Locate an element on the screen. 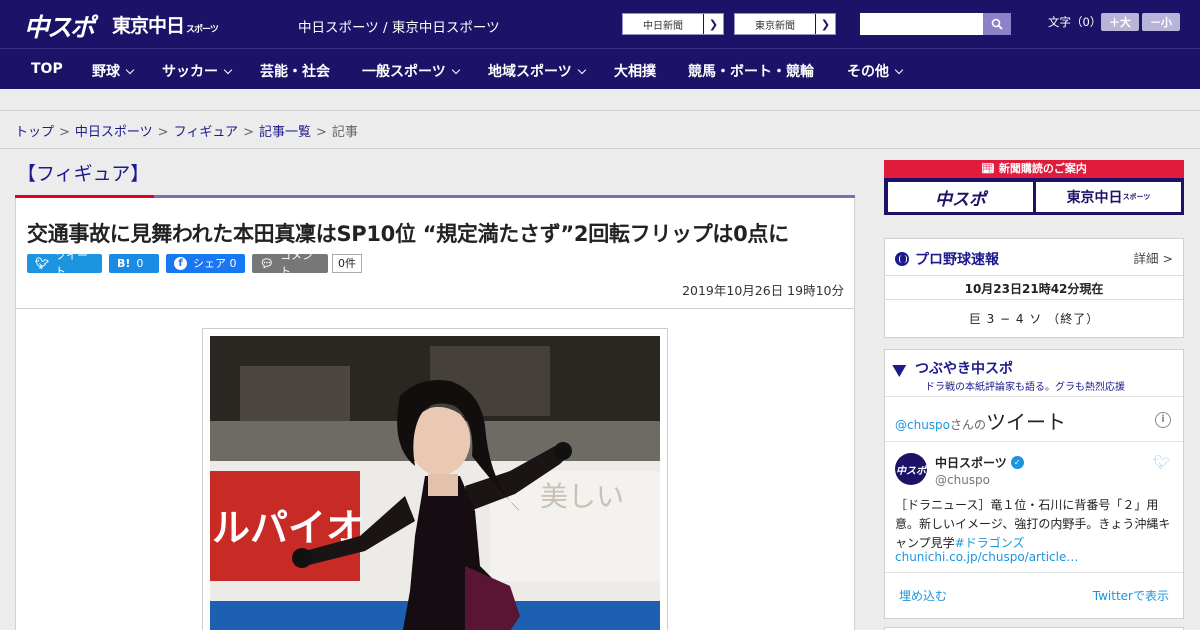 The width and height of the screenshot is (1200, 630). nav-soccer: サッカー is located at coordinates (197, 71).